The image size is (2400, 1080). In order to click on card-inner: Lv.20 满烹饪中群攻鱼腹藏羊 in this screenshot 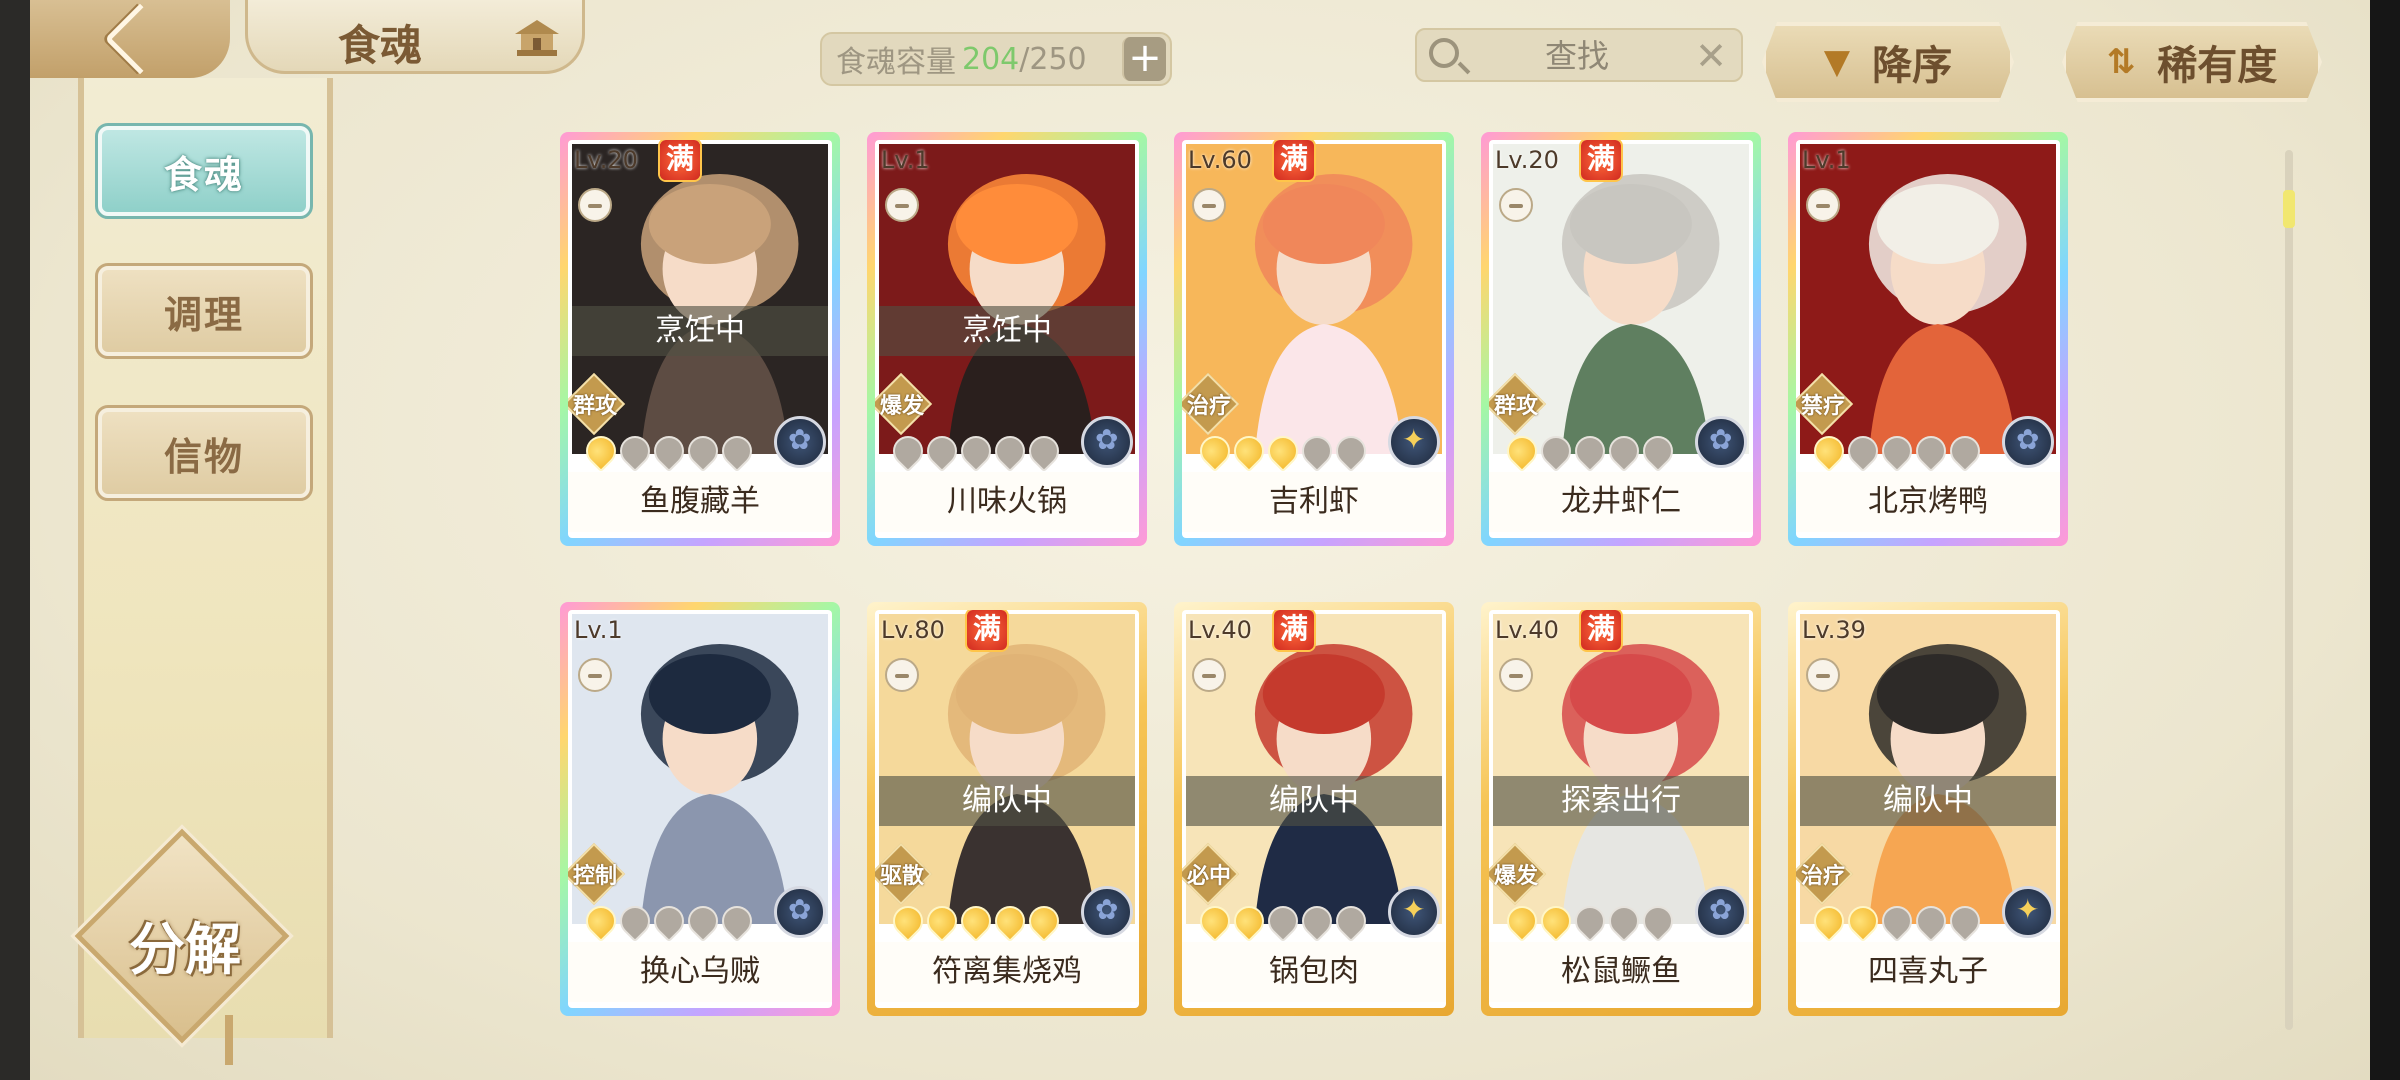, I will do `click(700, 339)`.